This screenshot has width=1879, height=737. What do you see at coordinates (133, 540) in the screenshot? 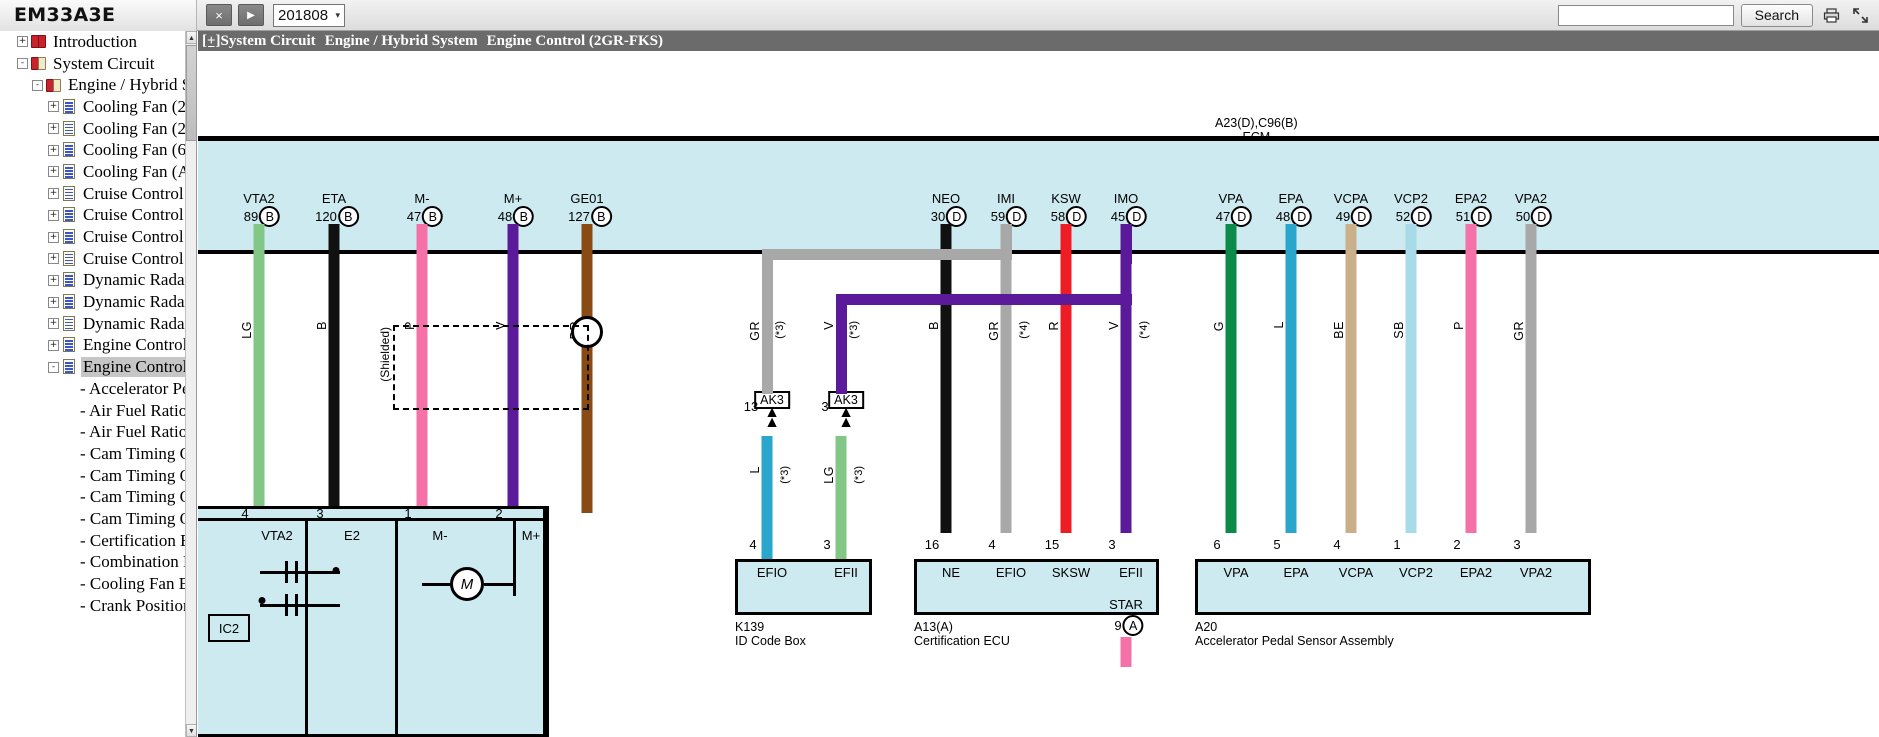
I see `tree-item-label: - Certification EC` at bounding box center [133, 540].